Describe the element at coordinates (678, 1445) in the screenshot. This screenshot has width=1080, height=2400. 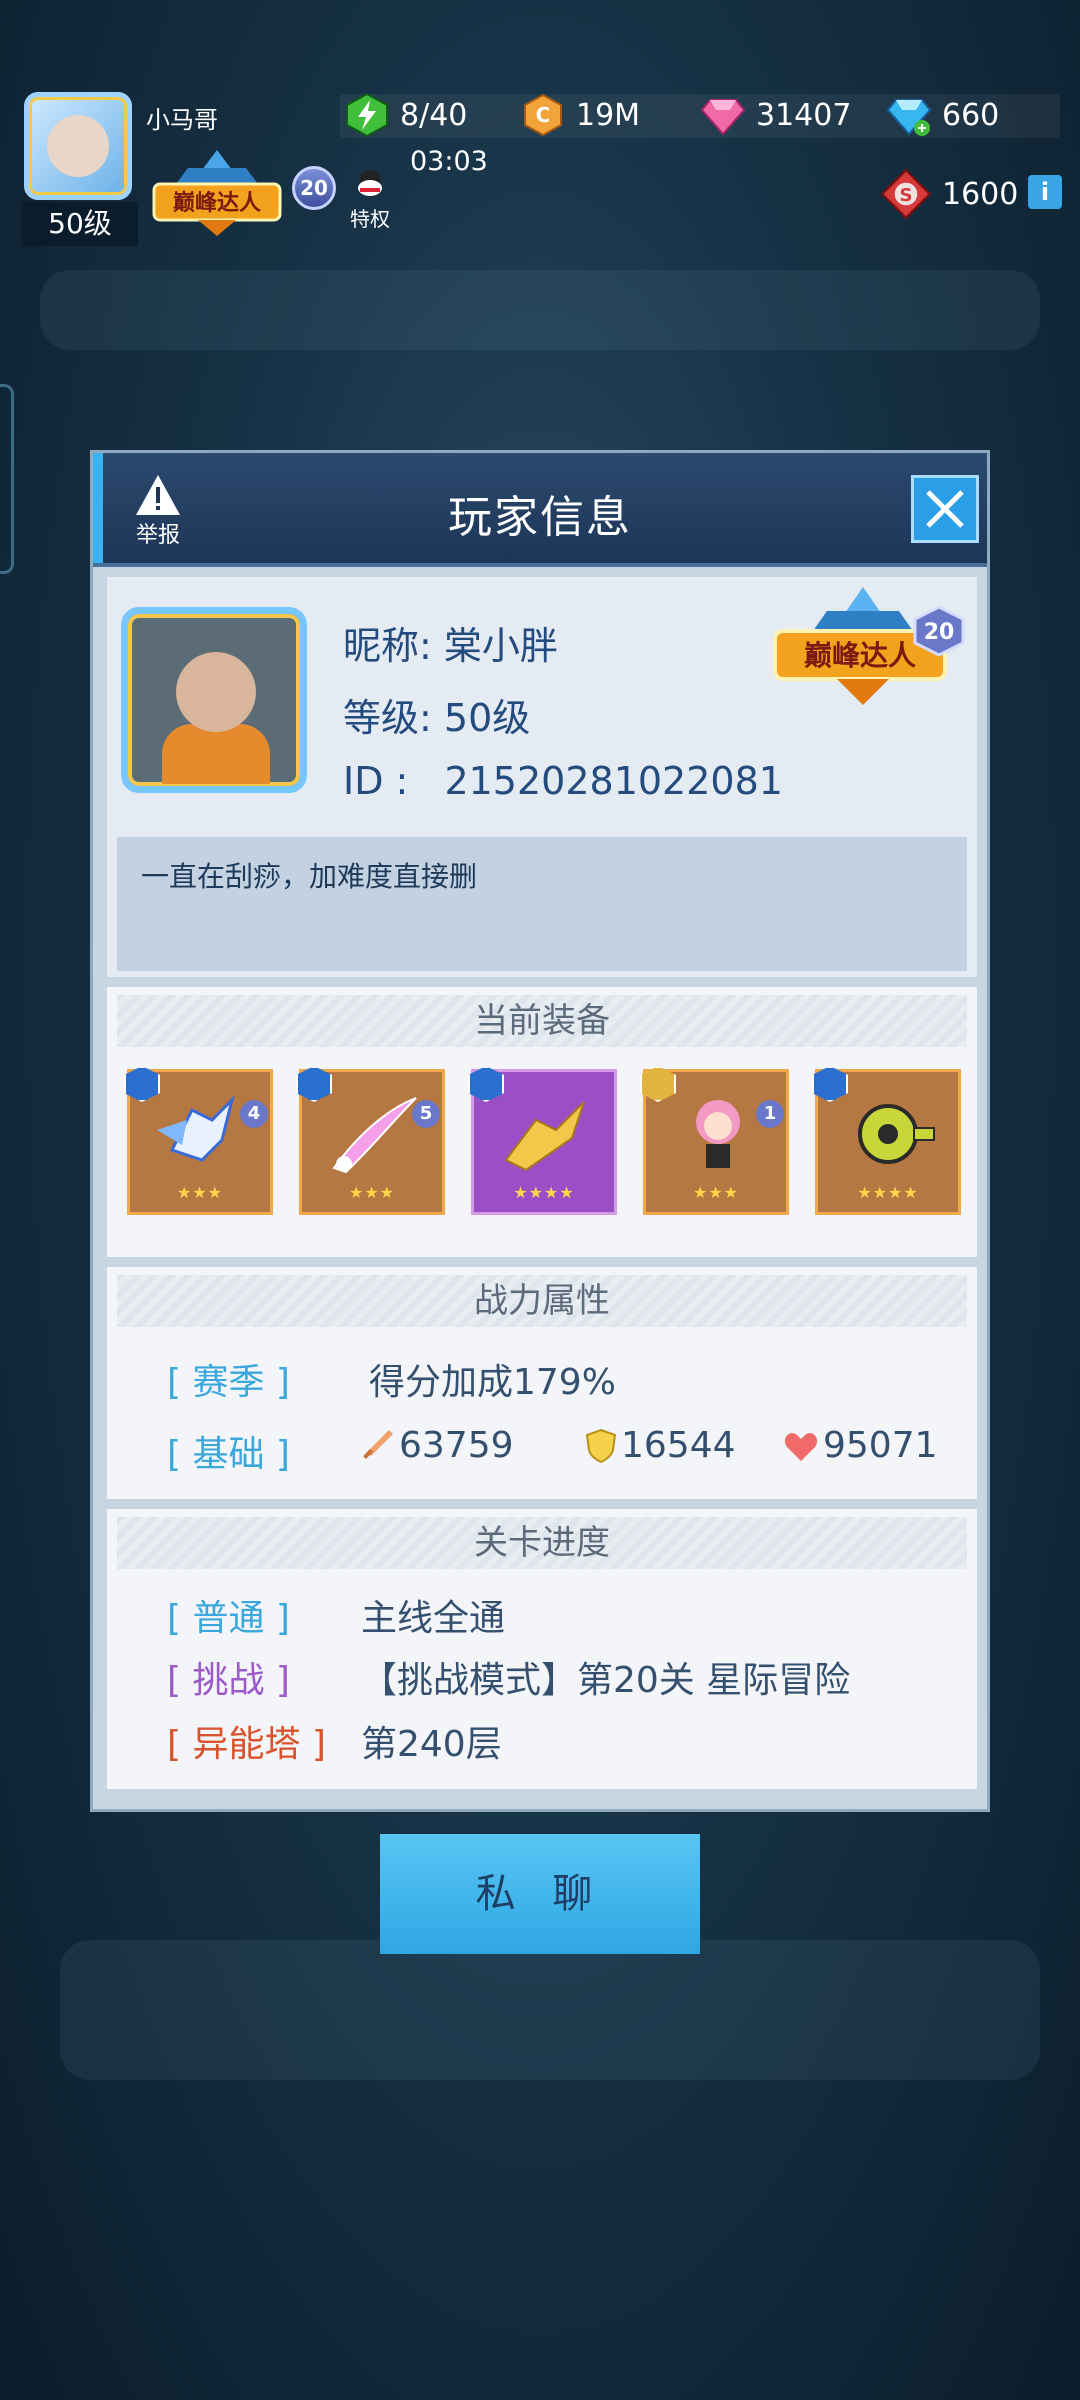
I see `defense-value: 16544` at that location.